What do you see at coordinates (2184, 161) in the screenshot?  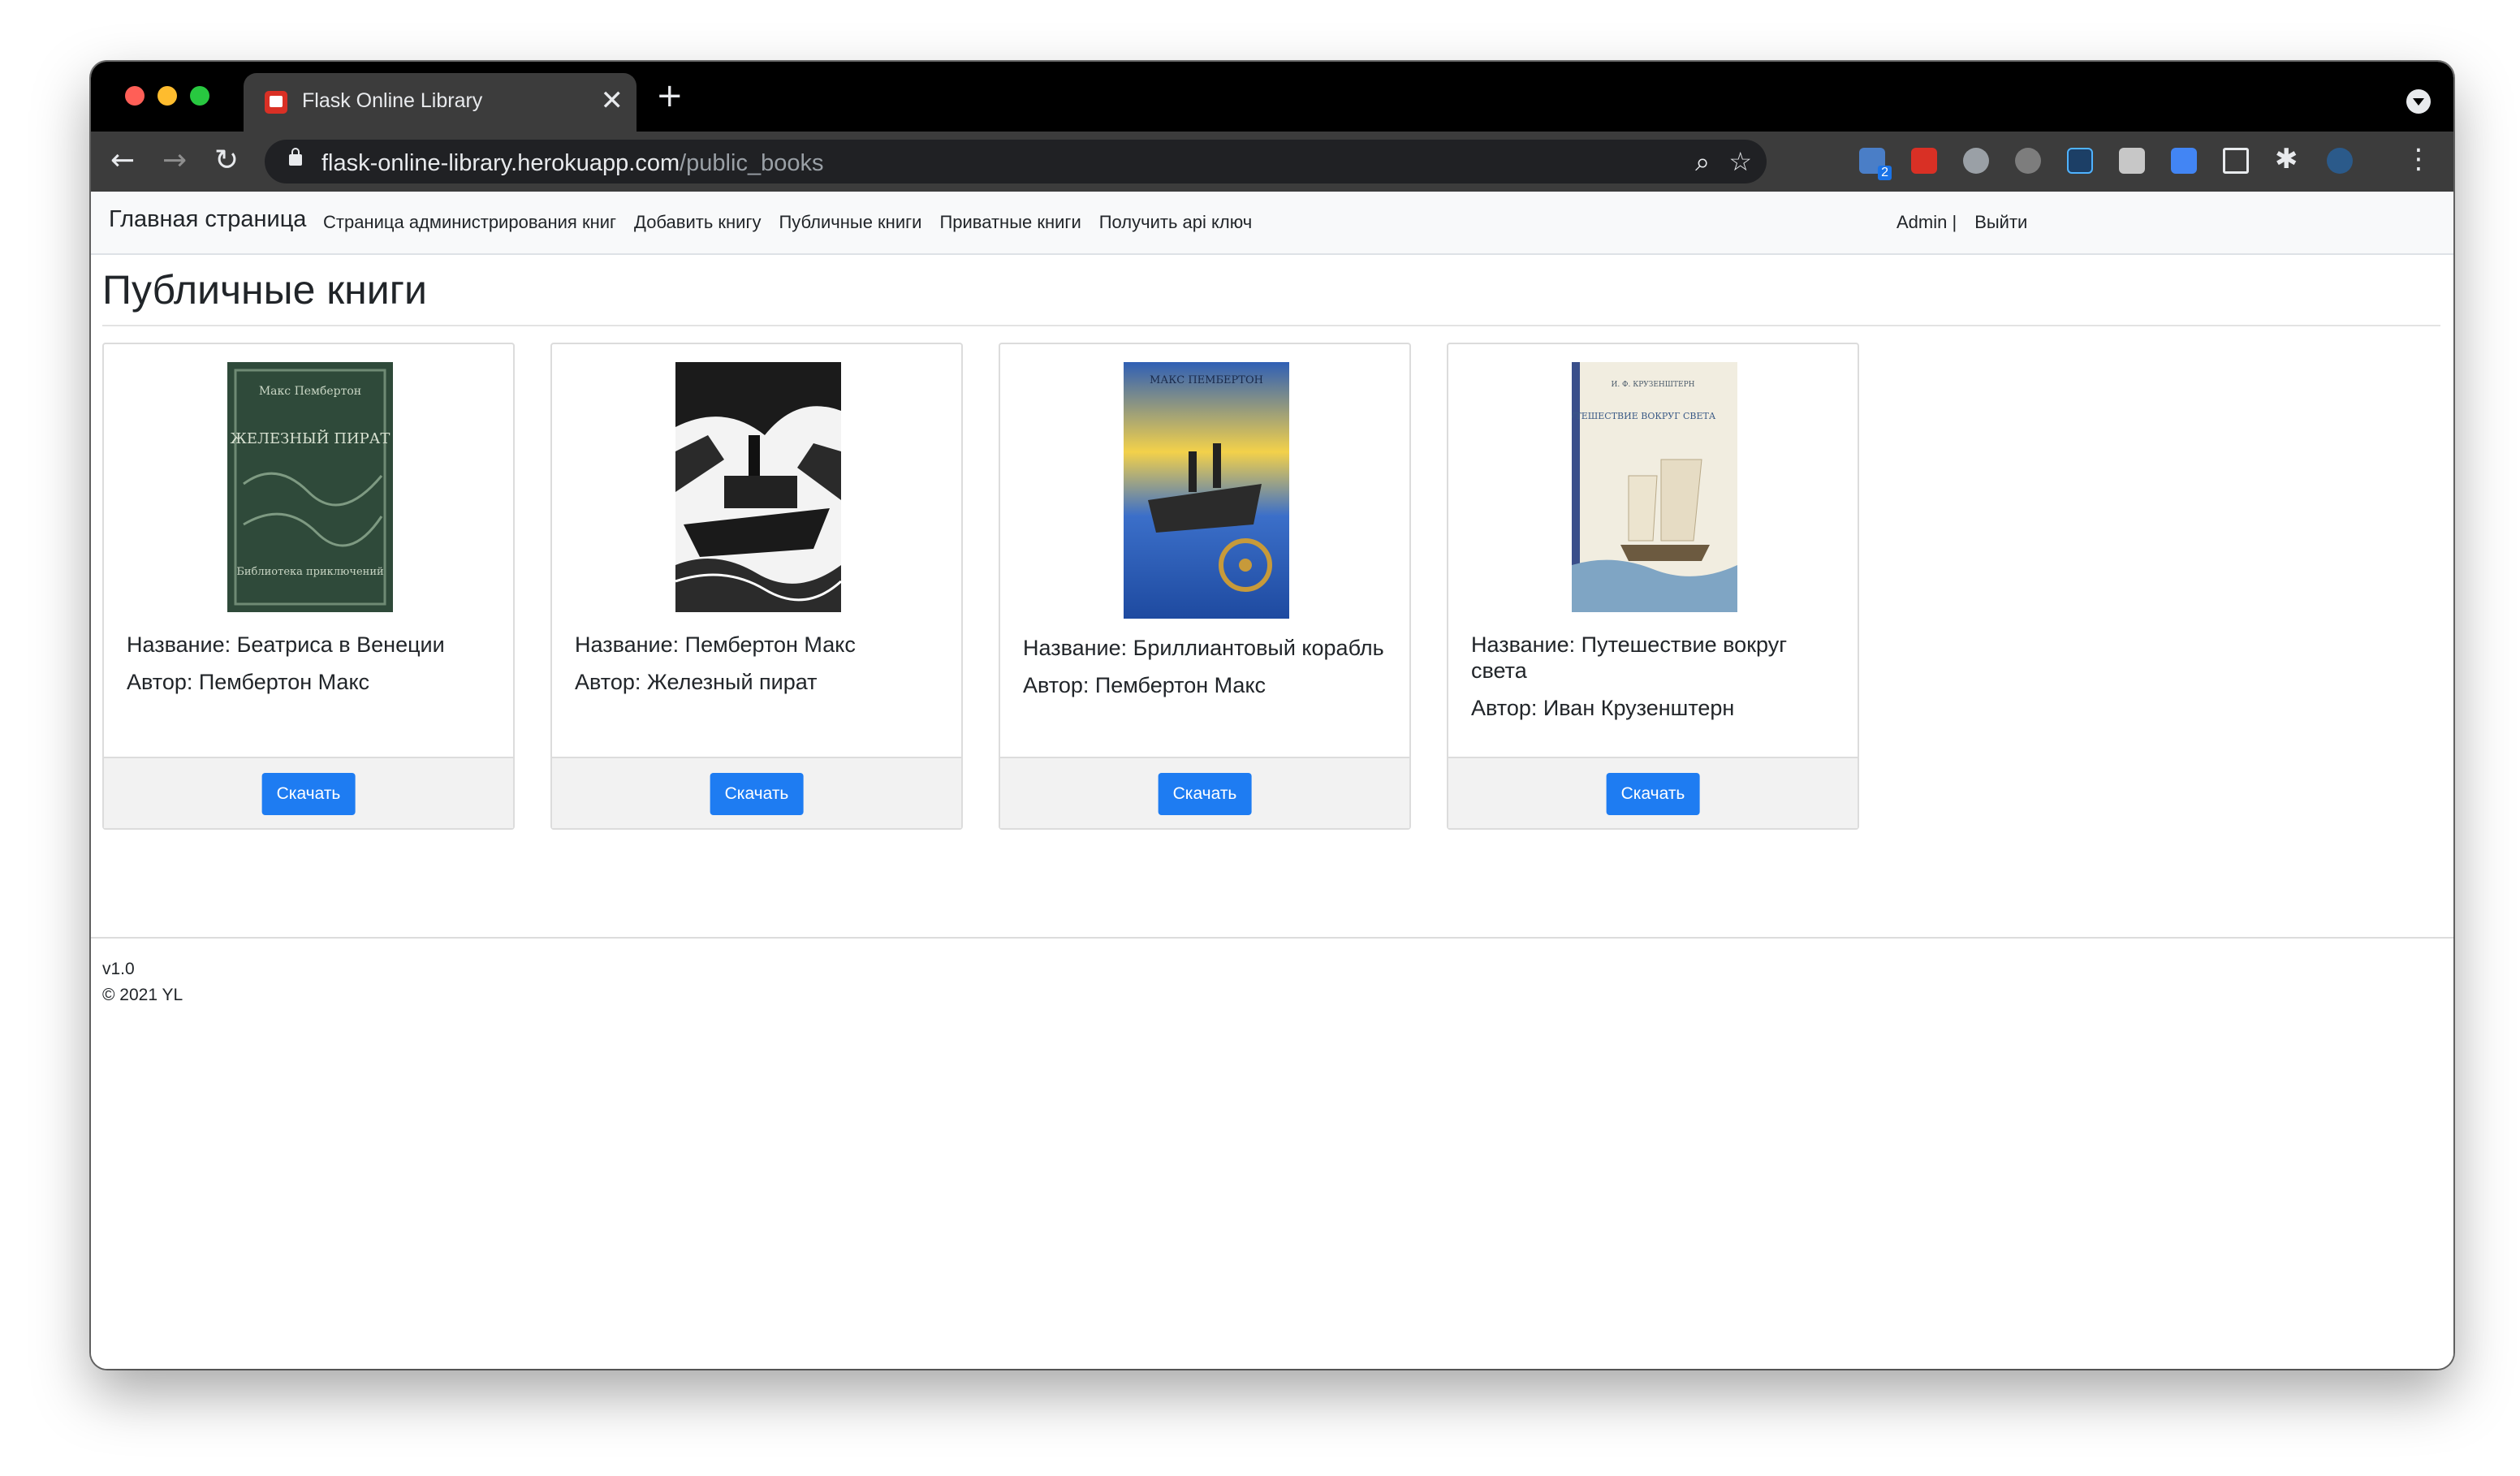 I see `translate-extension-icon` at bounding box center [2184, 161].